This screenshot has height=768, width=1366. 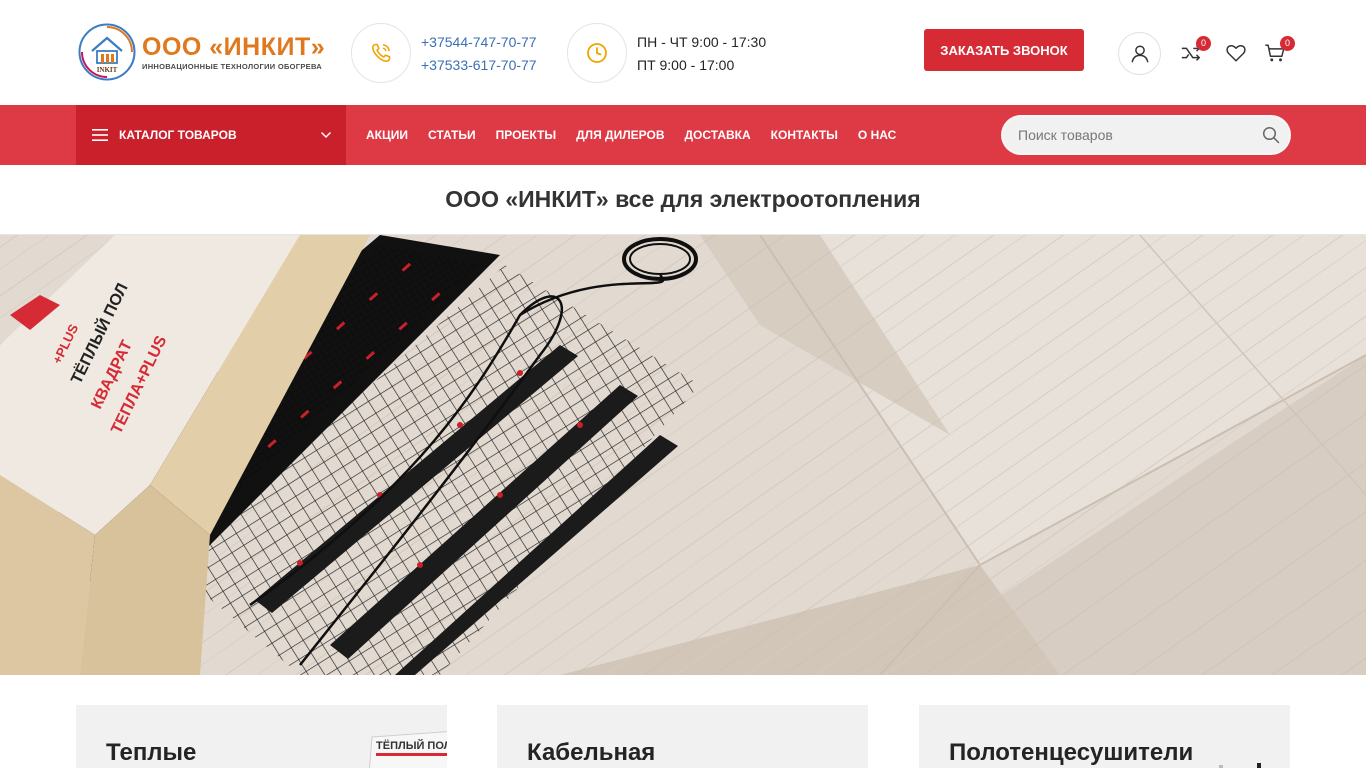 What do you see at coordinates (1195, 50) in the screenshot?
I see `compare-button: 0` at bounding box center [1195, 50].